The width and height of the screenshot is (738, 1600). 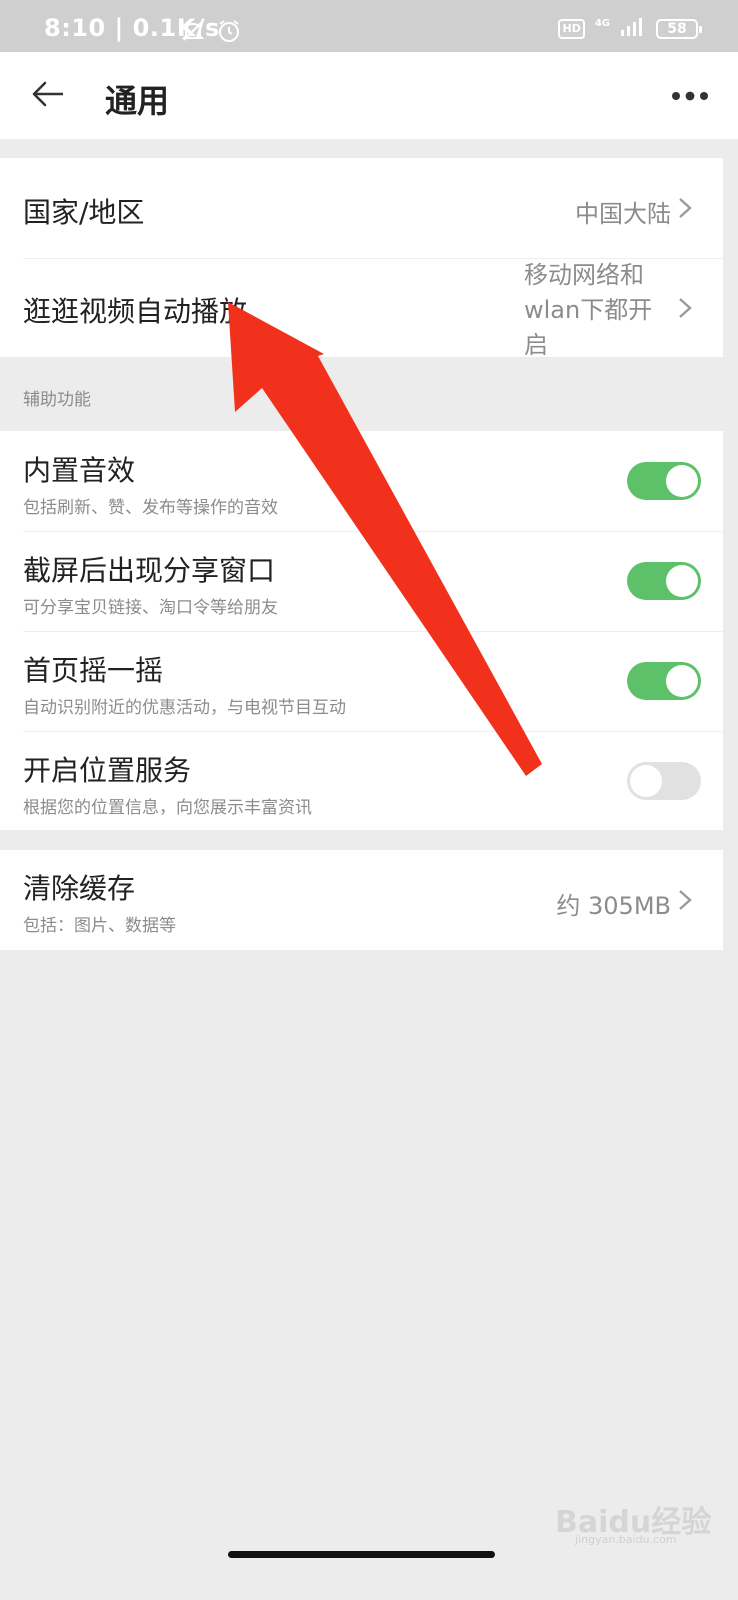 I want to click on annotation-arrow-icon, so click(x=385, y=539).